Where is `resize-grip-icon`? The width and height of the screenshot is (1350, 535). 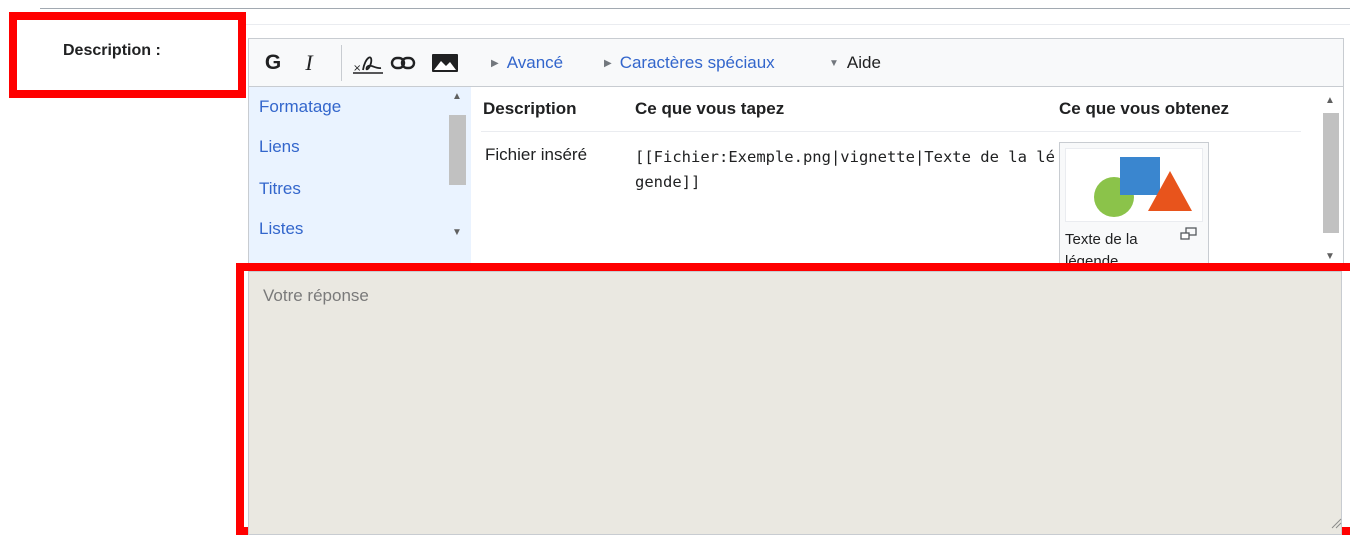 resize-grip-icon is located at coordinates (1336, 523).